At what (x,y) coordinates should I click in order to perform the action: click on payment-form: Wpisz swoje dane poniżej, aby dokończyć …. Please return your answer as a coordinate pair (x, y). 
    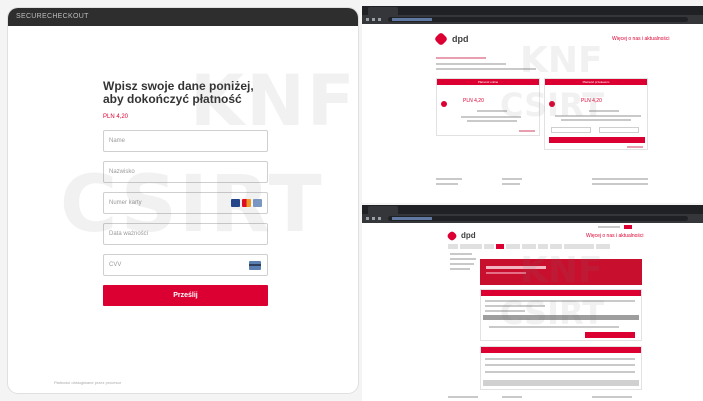
    Looking at the image, I should click on (185, 193).